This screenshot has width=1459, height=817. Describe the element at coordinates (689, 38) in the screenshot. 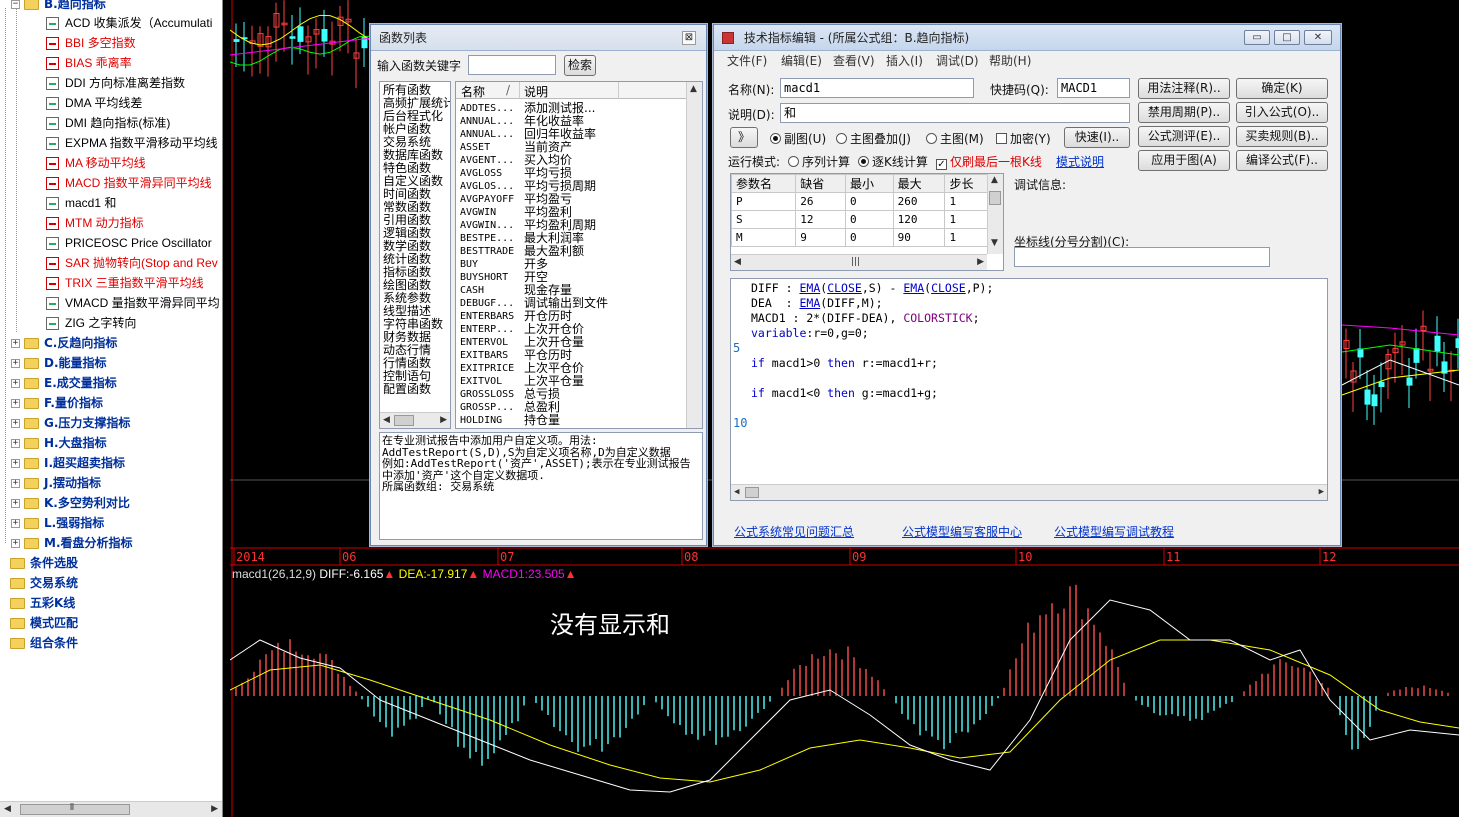

I see `close-icon: ⊠` at that location.